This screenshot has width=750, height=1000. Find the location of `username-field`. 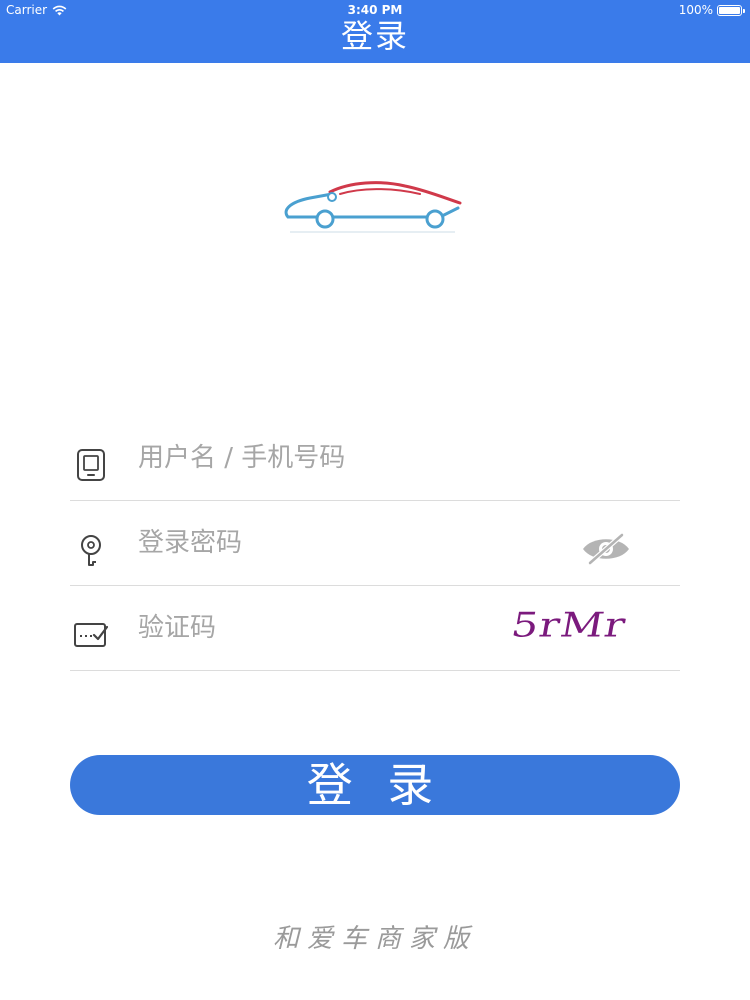

username-field is located at coordinates (375, 458).